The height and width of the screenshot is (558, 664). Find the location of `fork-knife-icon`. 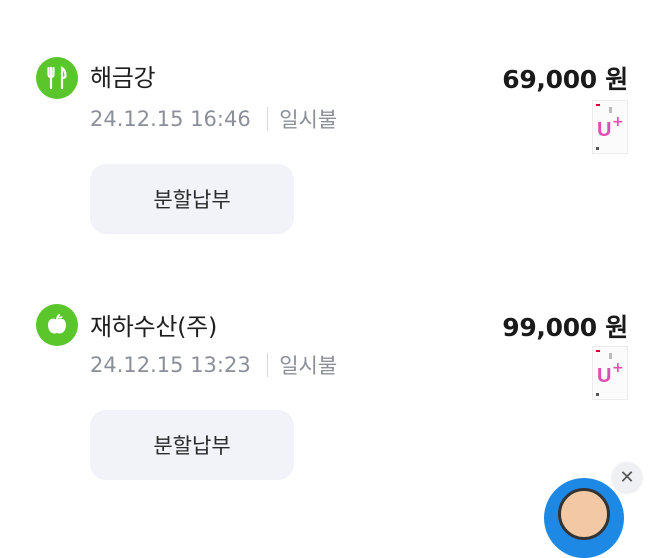

fork-knife-icon is located at coordinates (57, 78).